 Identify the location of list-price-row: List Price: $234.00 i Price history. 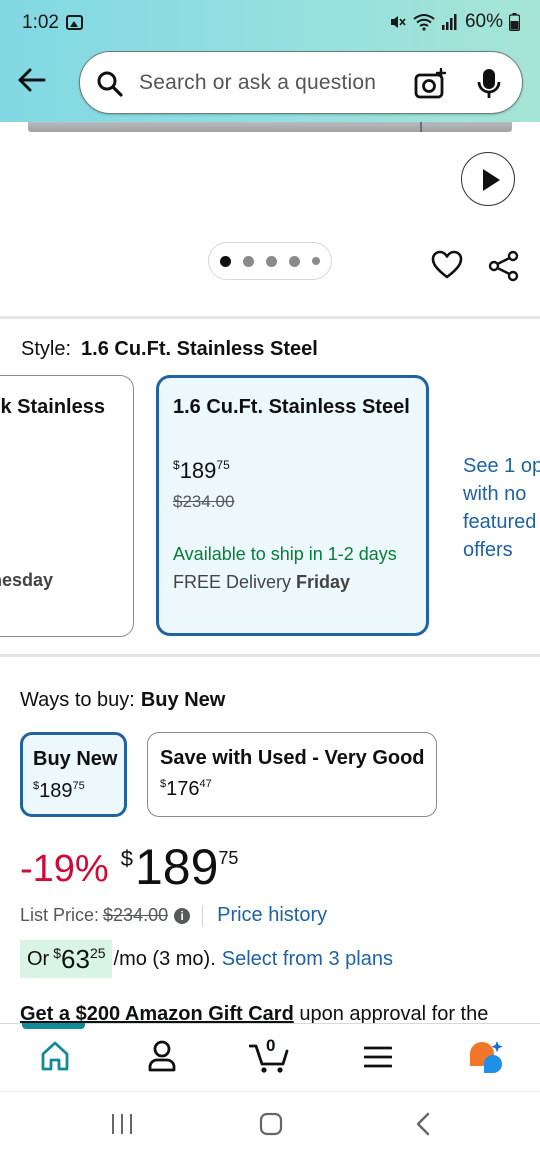
(173, 915).